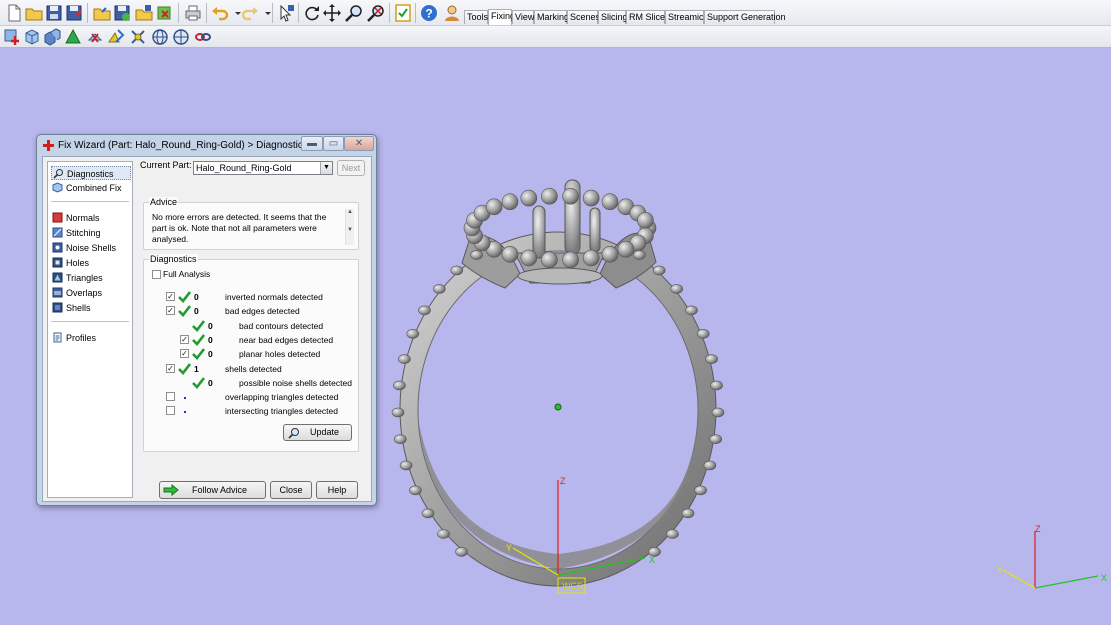  Describe the element at coordinates (73, 37) in the screenshot. I see `triangle-tool-icon` at that location.